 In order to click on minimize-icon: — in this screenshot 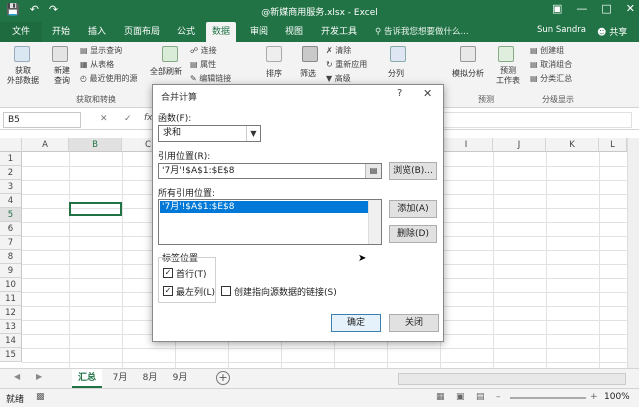, I will do `click(581, 8)`.